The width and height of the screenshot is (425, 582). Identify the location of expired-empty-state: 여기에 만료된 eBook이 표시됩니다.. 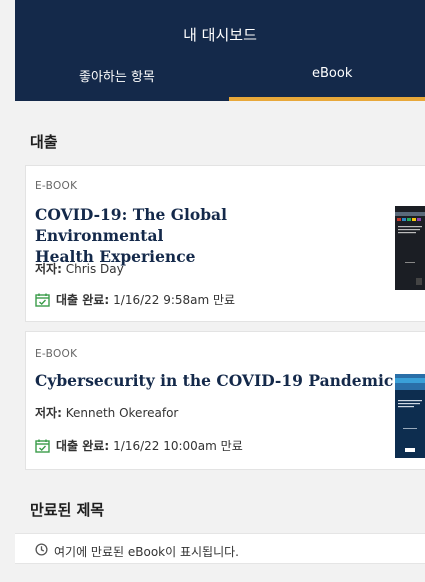
(220, 548).